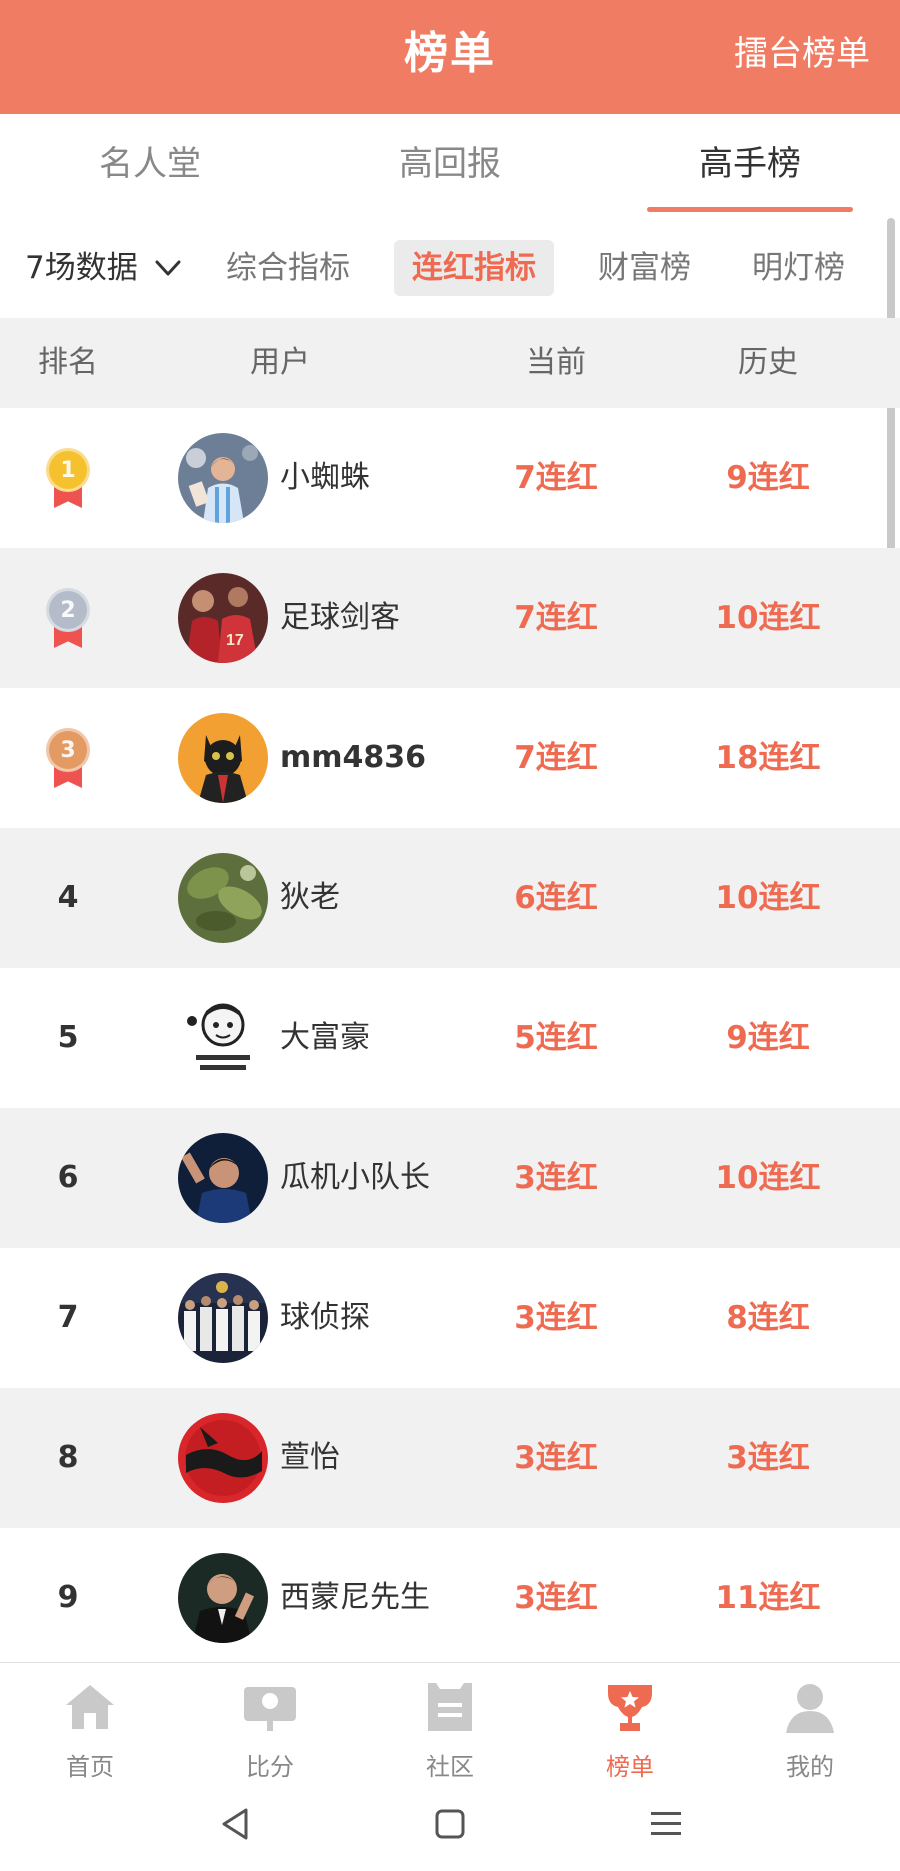 The width and height of the screenshot is (900, 1871). What do you see at coordinates (236, 1824) in the screenshot?
I see `back-icon` at bounding box center [236, 1824].